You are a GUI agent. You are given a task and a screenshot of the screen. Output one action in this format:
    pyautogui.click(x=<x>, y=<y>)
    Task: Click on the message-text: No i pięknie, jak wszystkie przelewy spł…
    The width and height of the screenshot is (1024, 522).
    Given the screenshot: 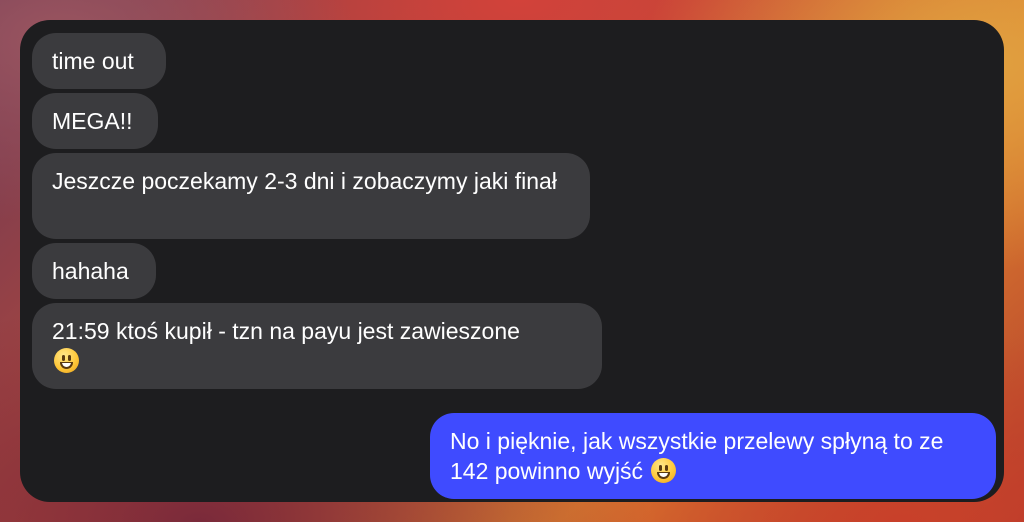 What is the action you would take?
    pyautogui.click(x=697, y=456)
    